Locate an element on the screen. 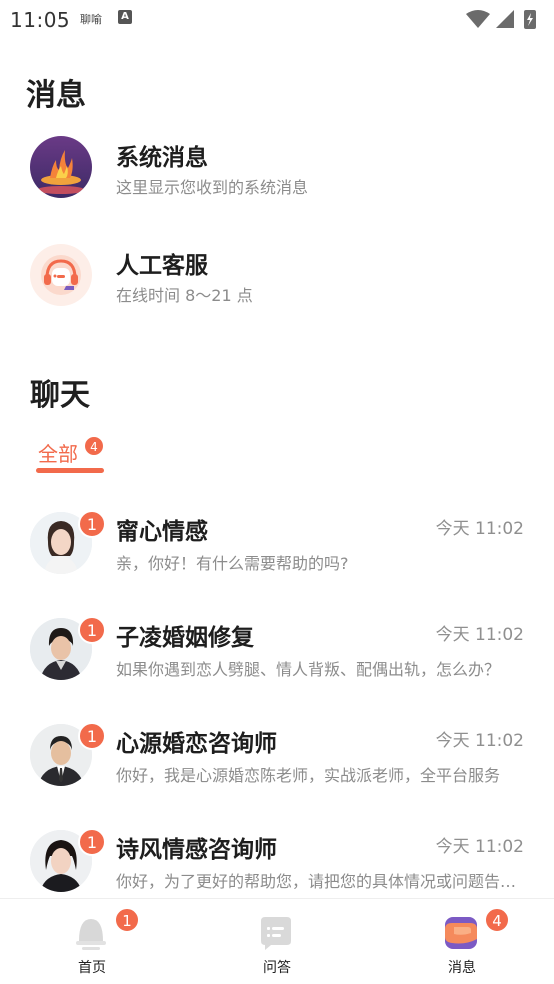 The width and height of the screenshot is (554, 984). nav-messages-badge: 4 is located at coordinates (497, 920).